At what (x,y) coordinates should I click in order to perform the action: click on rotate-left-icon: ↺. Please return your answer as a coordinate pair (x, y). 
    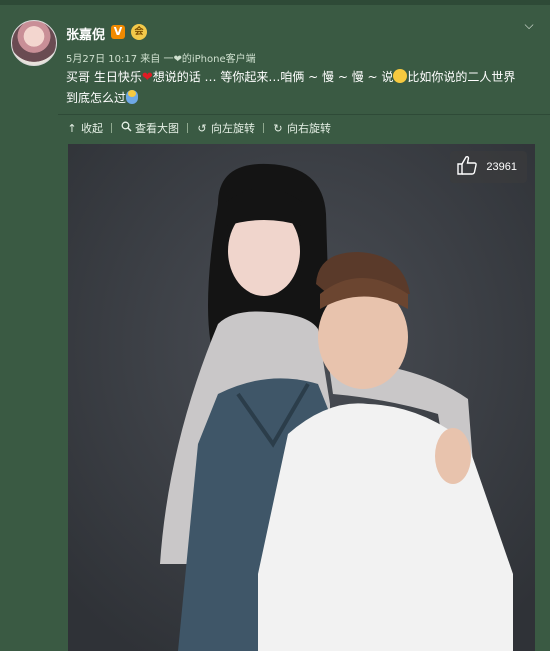
    Looking at the image, I should click on (202, 128).